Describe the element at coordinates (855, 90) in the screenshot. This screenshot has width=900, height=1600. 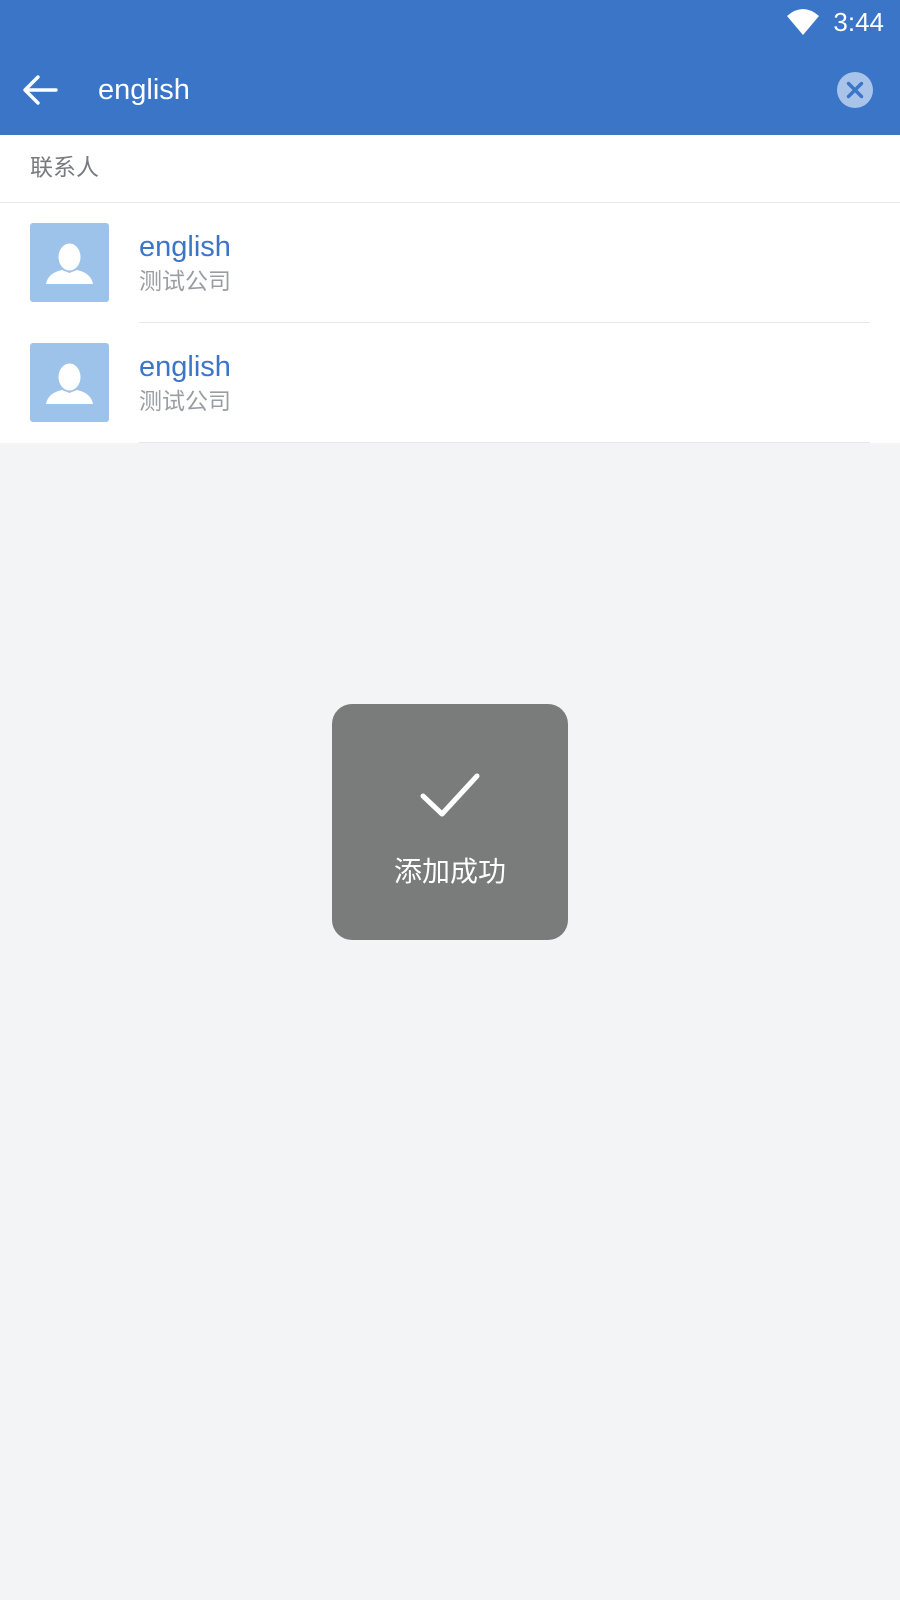
I see `clear-circle-icon` at that location.